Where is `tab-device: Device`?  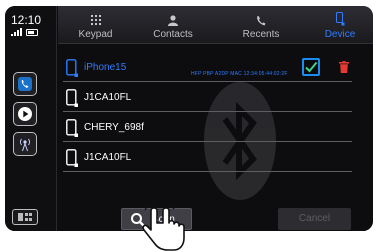
tab-device: Device is located at coordinates (340, 25).